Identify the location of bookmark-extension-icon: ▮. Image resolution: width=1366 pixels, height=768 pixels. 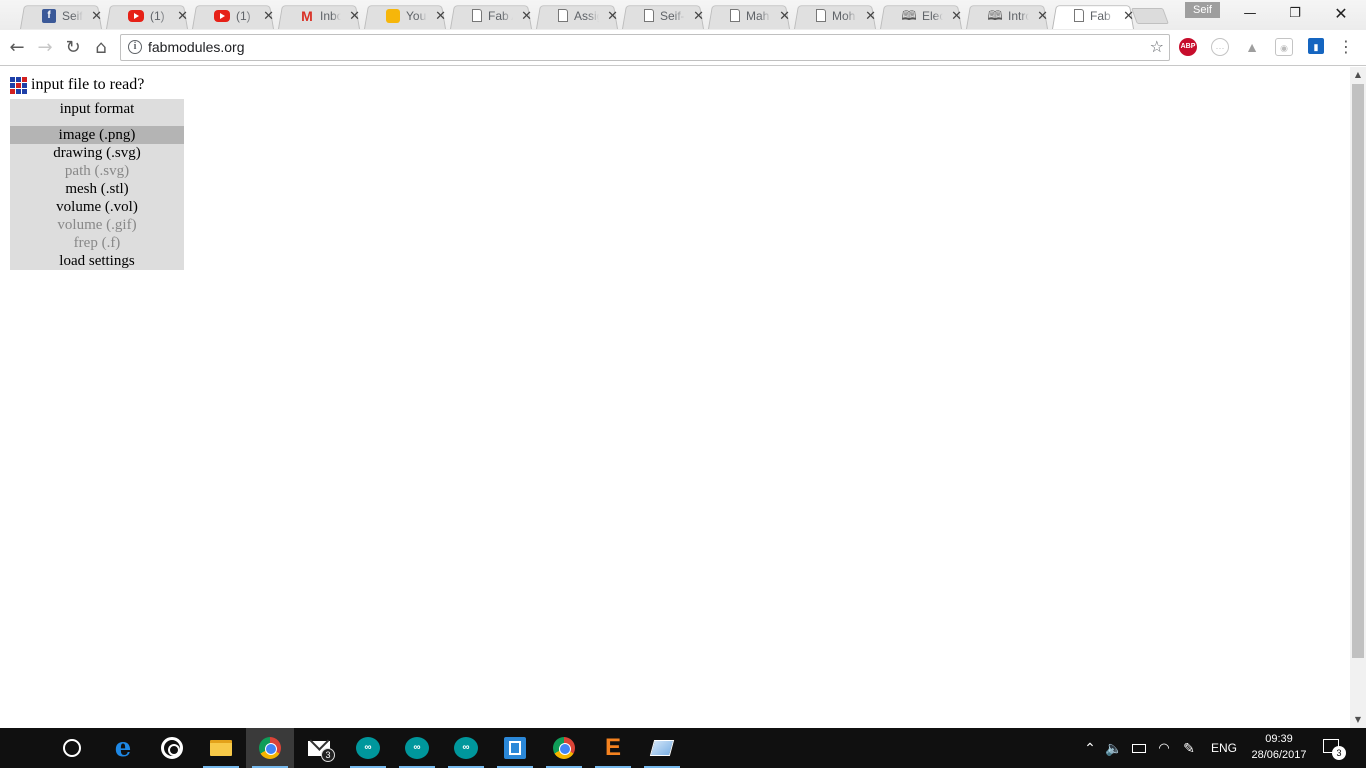
(1316, 46).